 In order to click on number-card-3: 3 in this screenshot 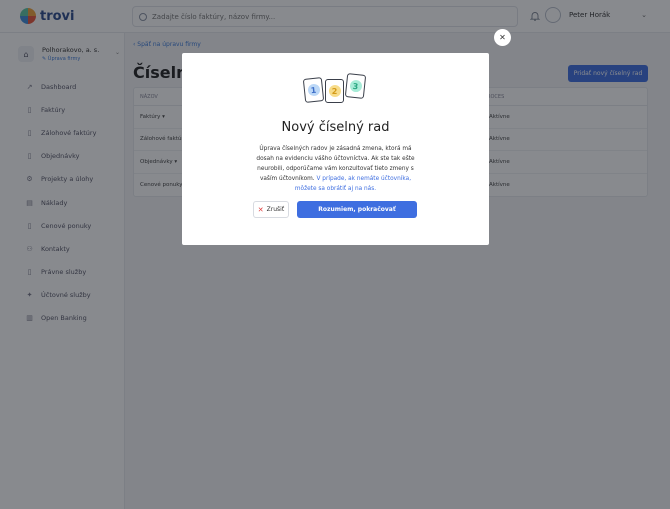, I will do `click(355, 86)`.